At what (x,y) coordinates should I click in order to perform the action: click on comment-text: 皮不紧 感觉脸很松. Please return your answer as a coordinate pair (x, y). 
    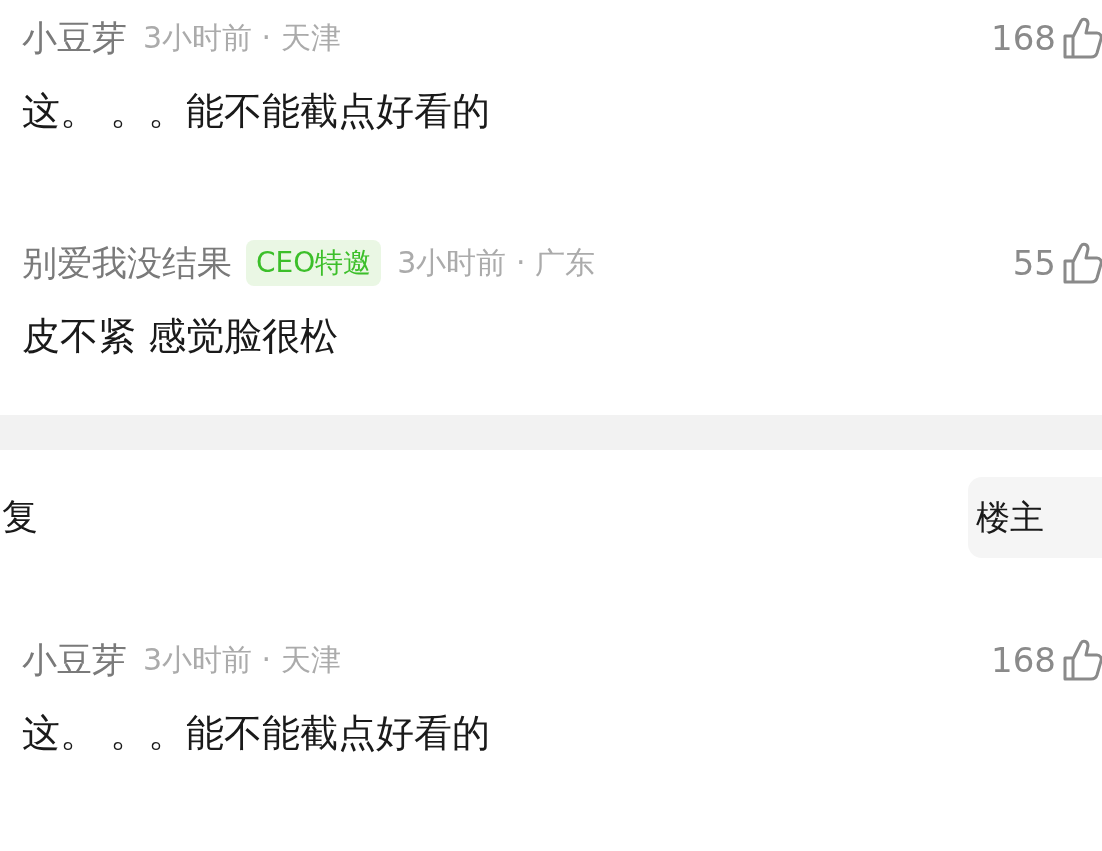
    Looking at the image, I should click on (181, 336).